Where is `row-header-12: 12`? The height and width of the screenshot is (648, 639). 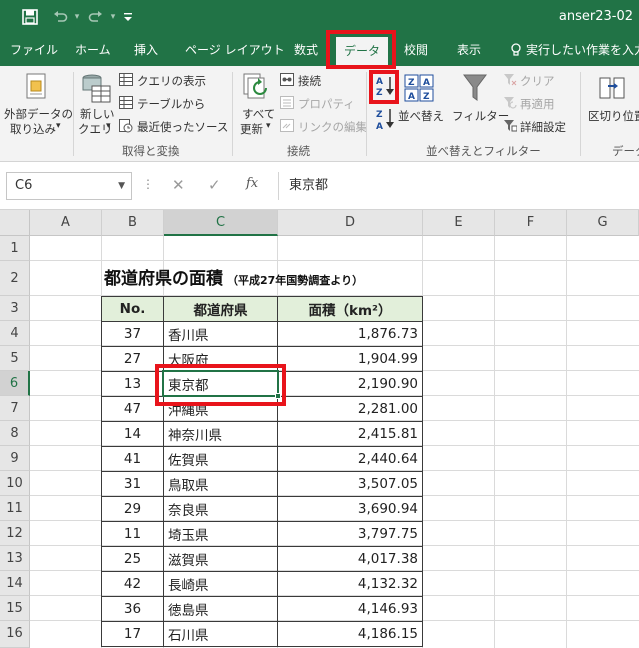
row-header-12: 12 is located at coordinates (15, 533).